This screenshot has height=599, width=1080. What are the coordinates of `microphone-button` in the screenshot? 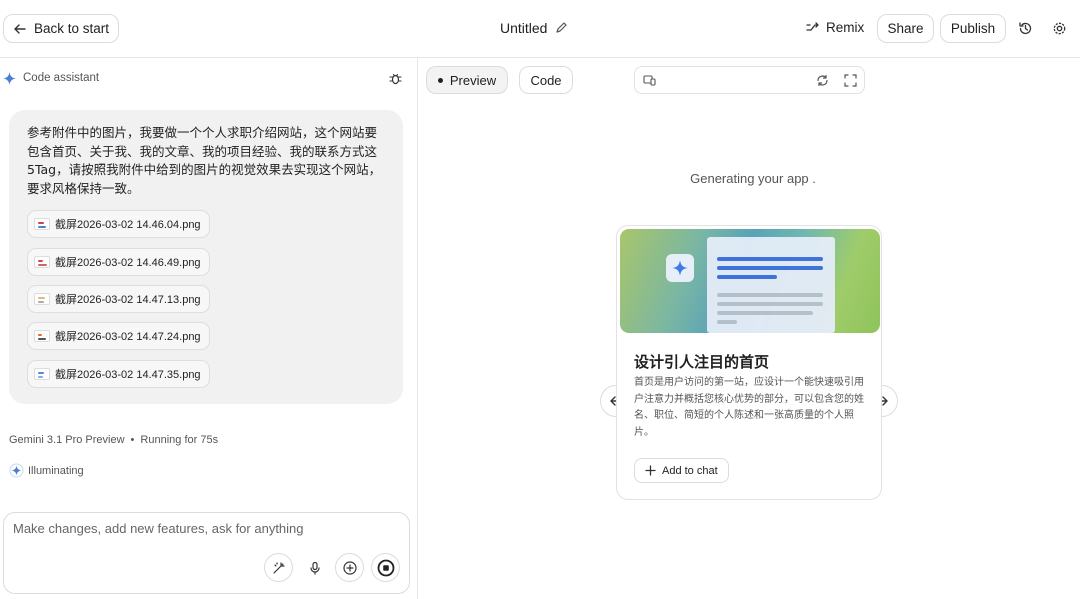 It's located at (314, 567).